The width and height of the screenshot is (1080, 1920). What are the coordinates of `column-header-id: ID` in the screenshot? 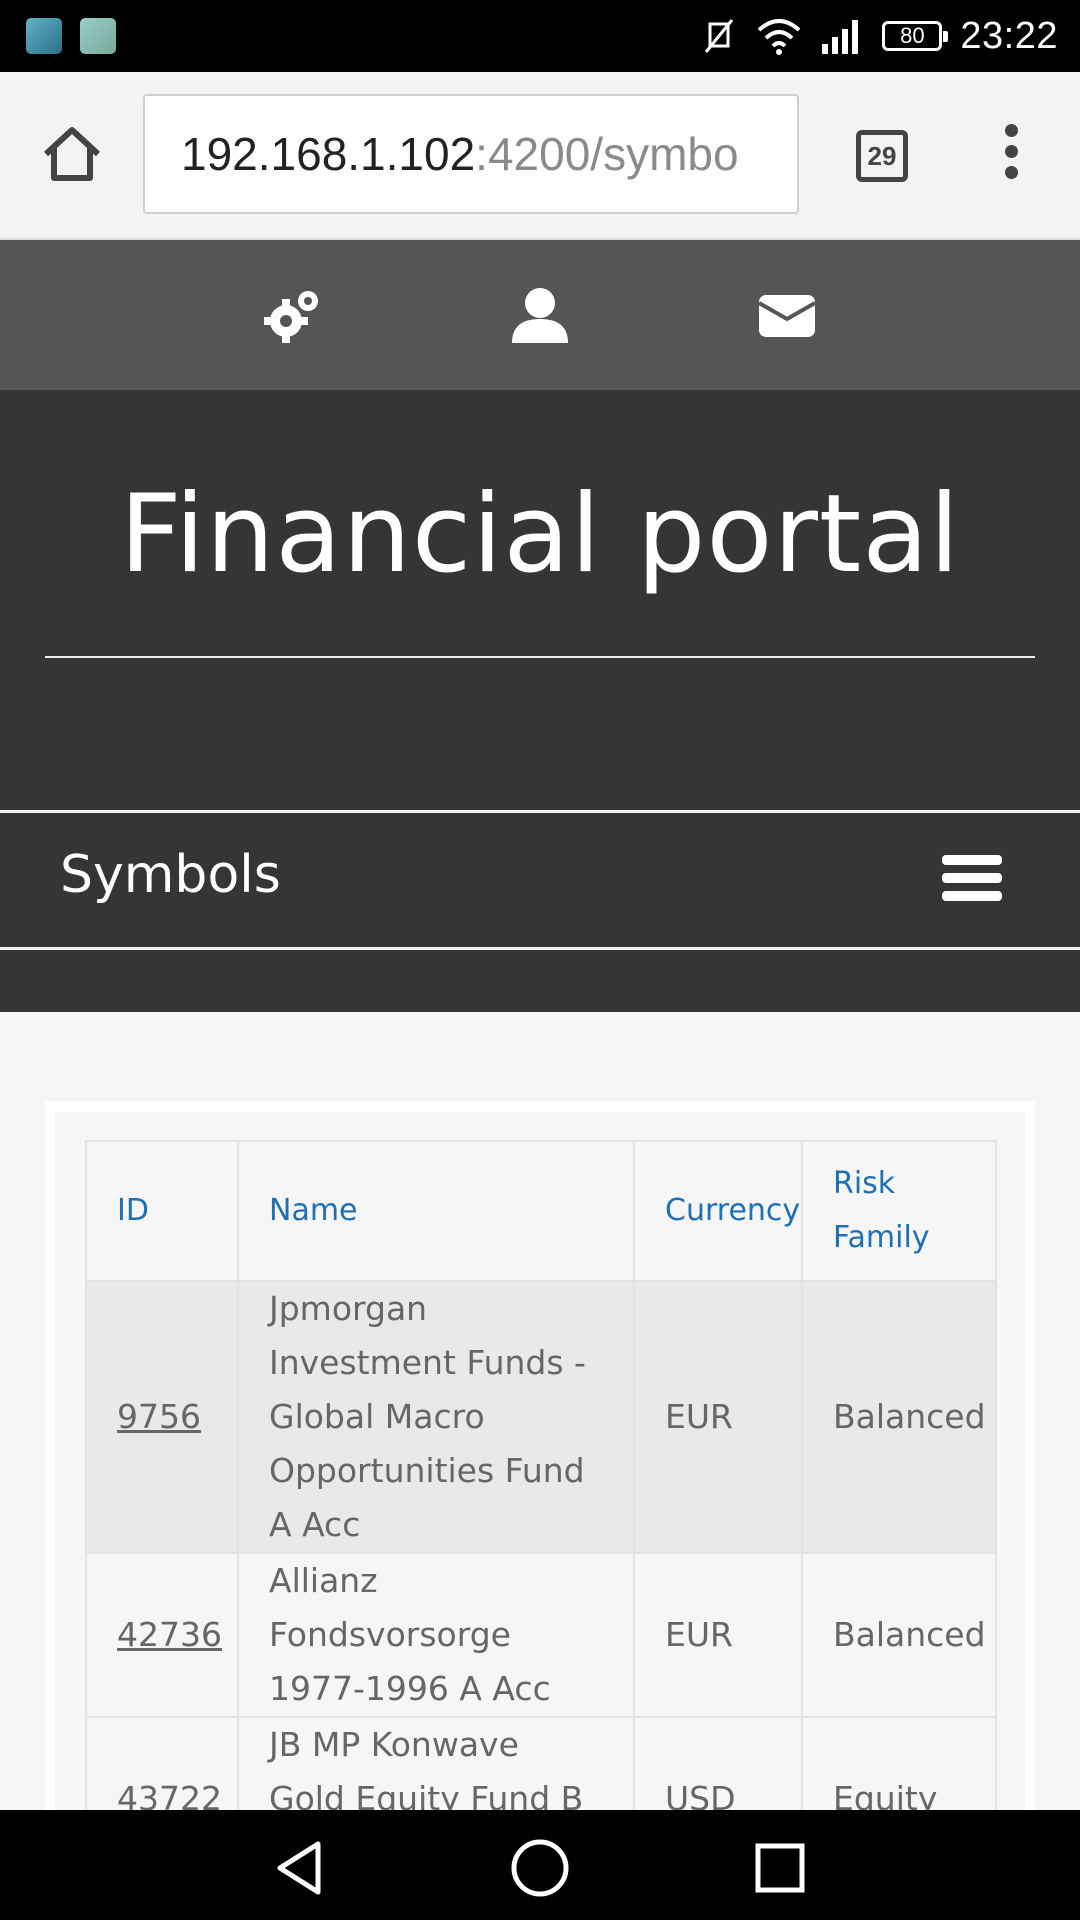 It's located at (162, 1211).